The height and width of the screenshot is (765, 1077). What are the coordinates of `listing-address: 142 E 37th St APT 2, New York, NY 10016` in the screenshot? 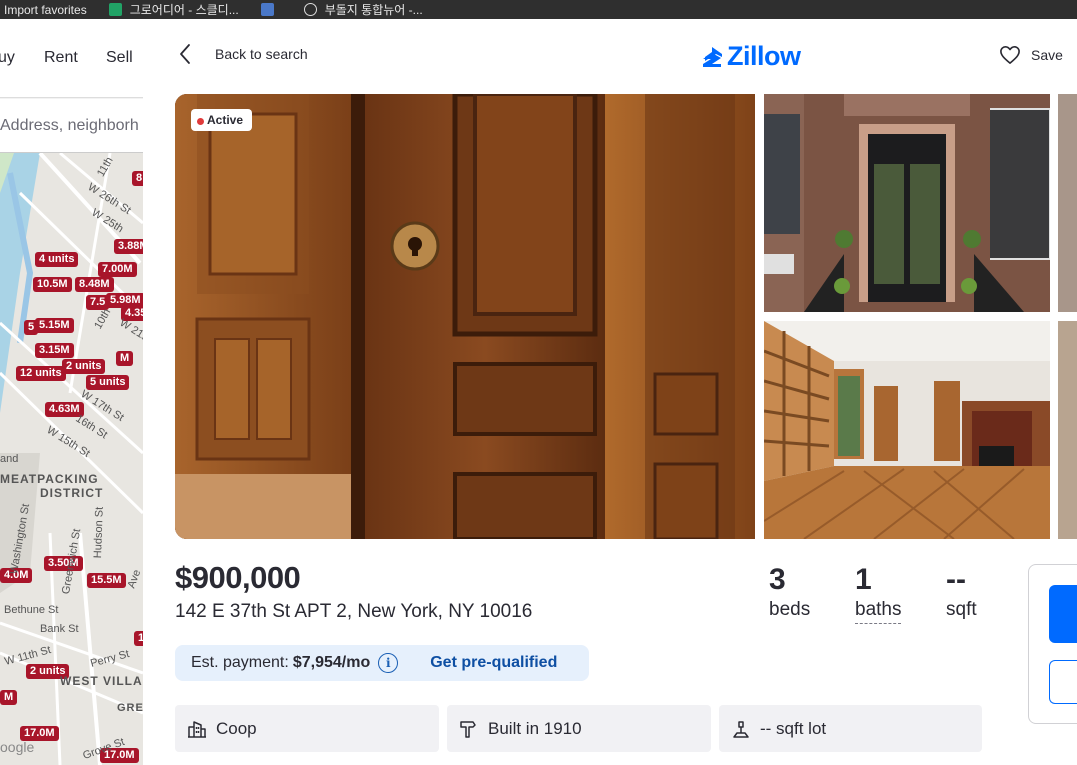 It's located at (354, 611).